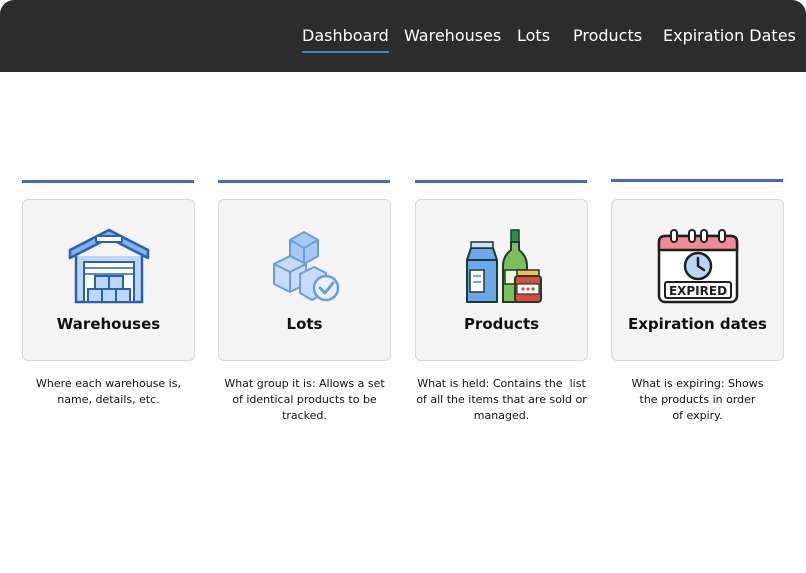 Image resolution: width=806 pixels, height=573 pixels. What do you see at coordinates (109, 266) in the screenshot?
I see `warehouse-icon` at bounding box center [109, 266].